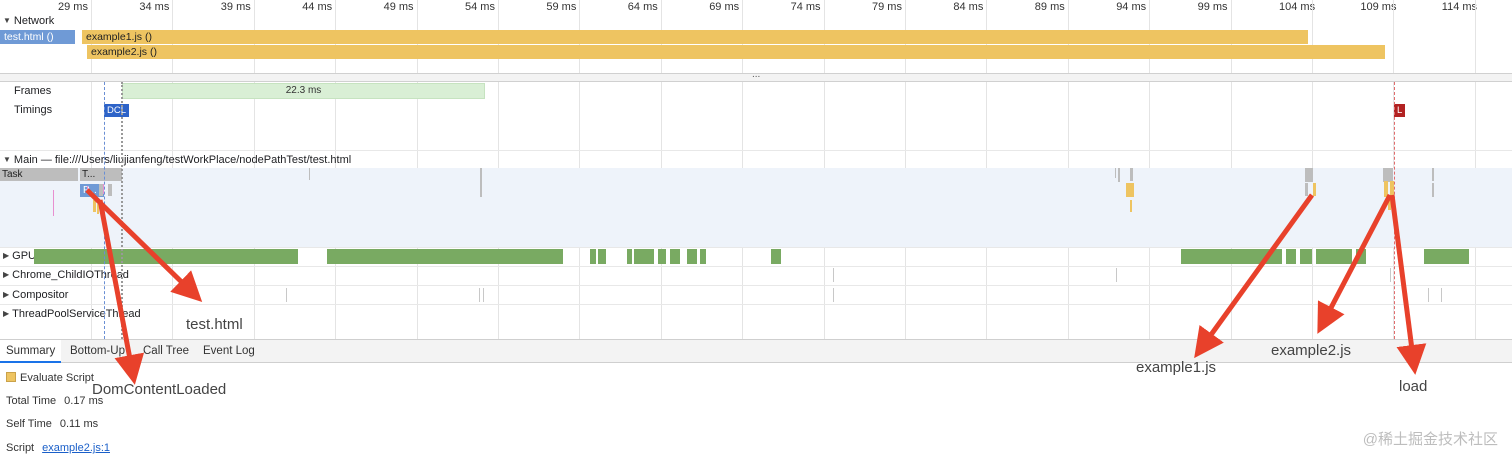  What do you see at coordinates (214, 324) in the screenshot?
I see `annotation-test-html: test.html` at bounding box center [214, 324].